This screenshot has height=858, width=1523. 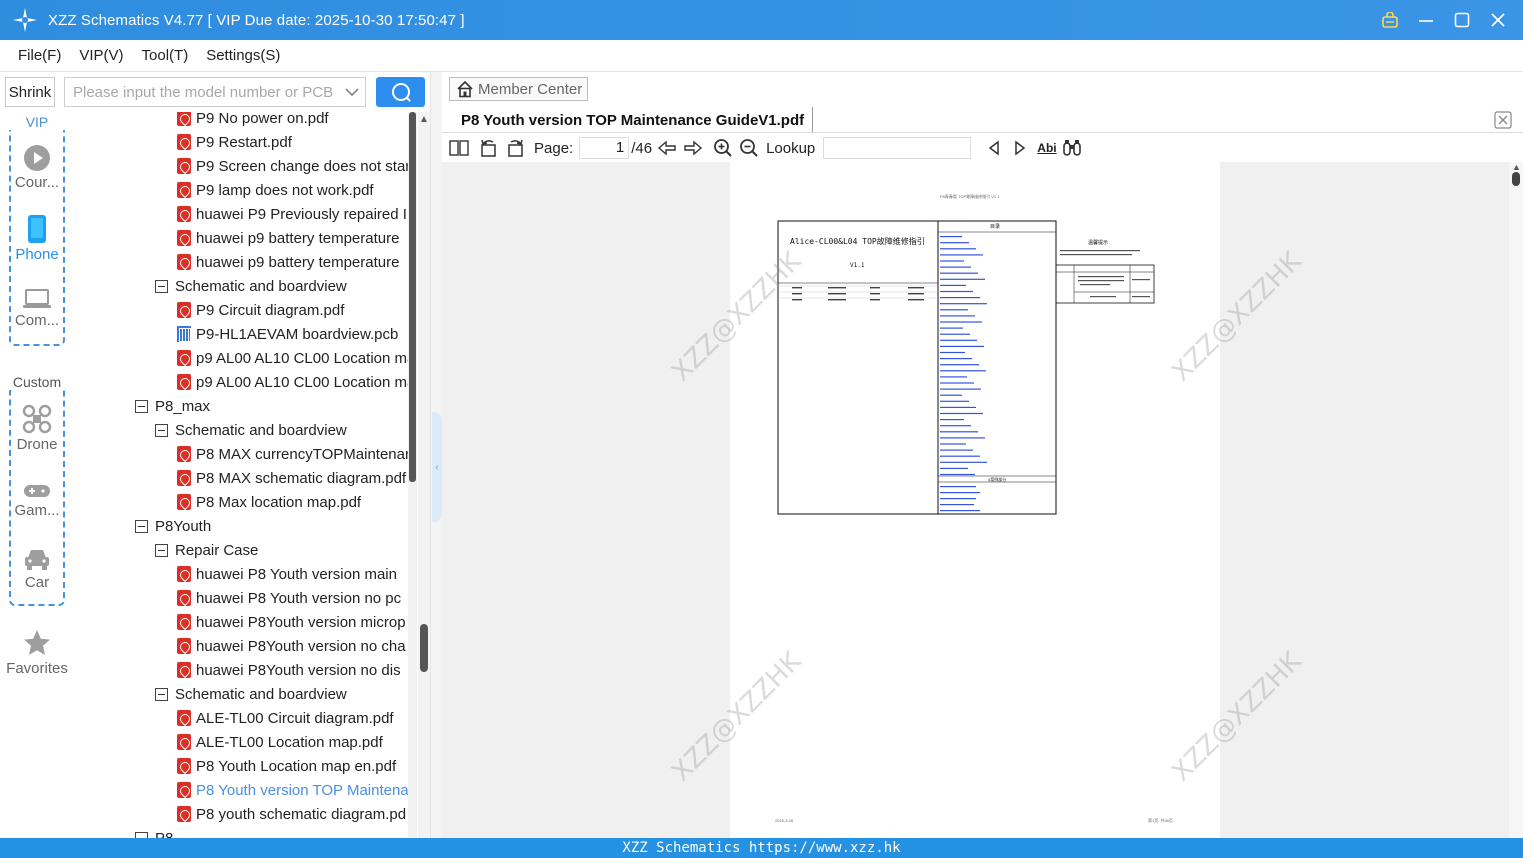 What do you see at coordinates (857, 265) in the screenshot?
I see `doc-box-version: V1.1` at bounding box center [857, 265].